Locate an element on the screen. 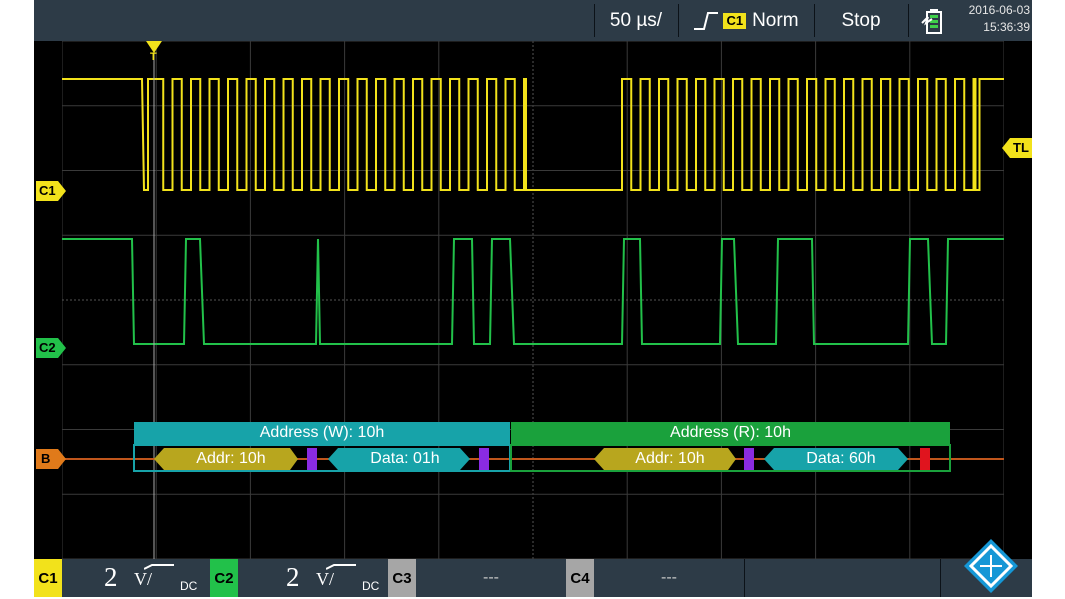 The width and height of the screenshot is (1065, 599). rohde-schwarz-logo is located at coordinates (991, 566).